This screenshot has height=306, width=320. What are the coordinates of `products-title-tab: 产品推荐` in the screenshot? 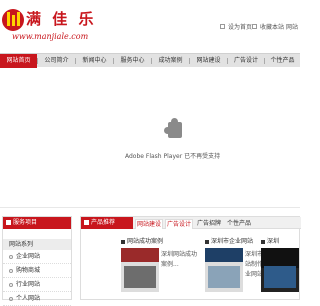 It's located at (107, 223).